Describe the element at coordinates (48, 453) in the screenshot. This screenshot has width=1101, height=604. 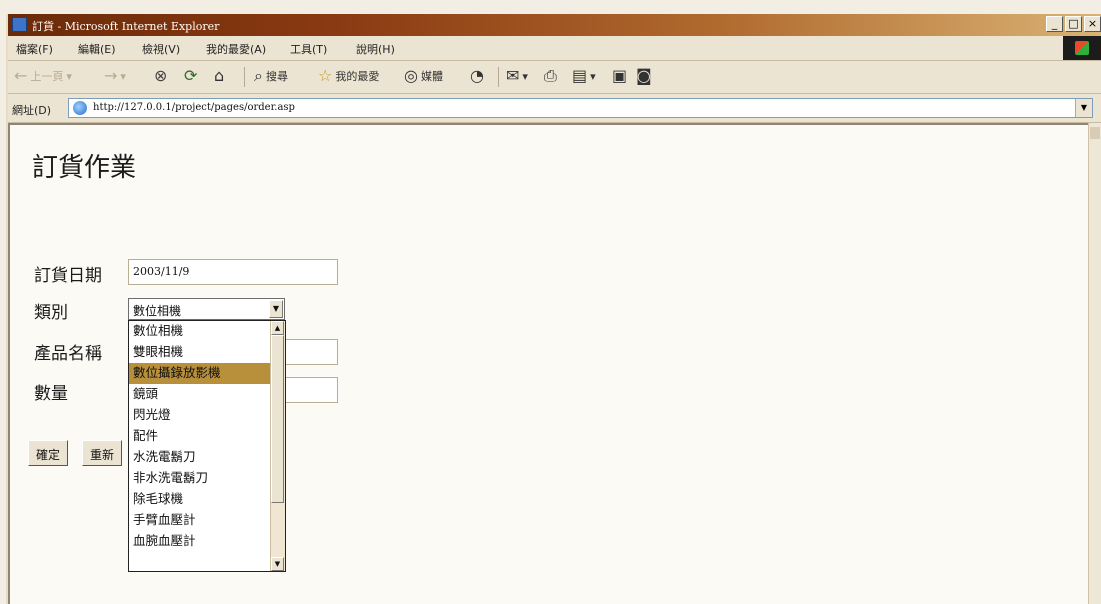
I see `confirm-button: 確定` at that location.